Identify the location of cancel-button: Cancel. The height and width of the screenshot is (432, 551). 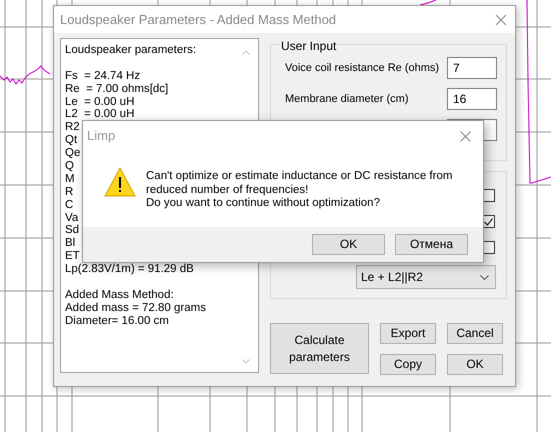
(475, 333).